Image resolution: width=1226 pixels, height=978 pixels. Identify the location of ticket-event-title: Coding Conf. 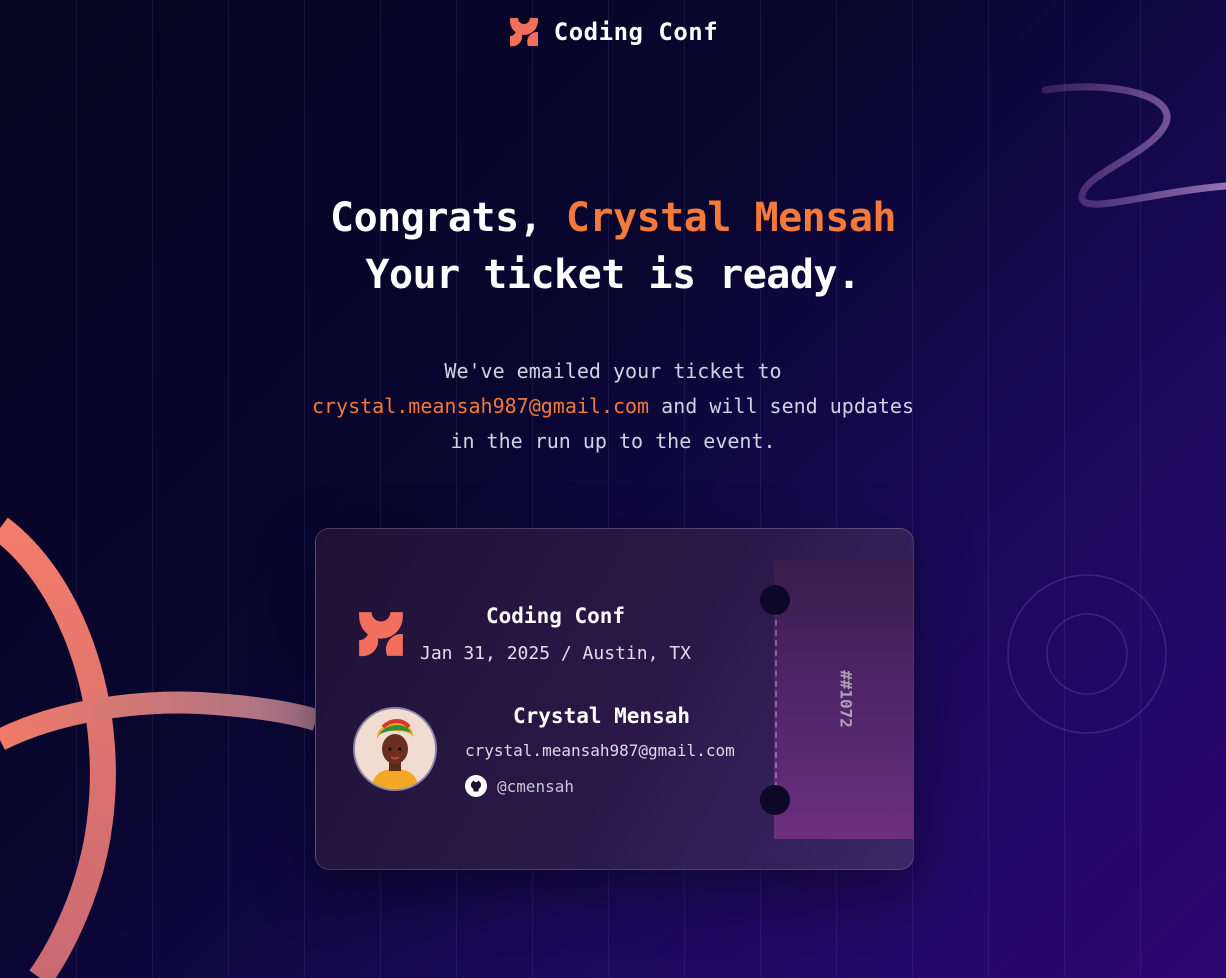
(556, 616).